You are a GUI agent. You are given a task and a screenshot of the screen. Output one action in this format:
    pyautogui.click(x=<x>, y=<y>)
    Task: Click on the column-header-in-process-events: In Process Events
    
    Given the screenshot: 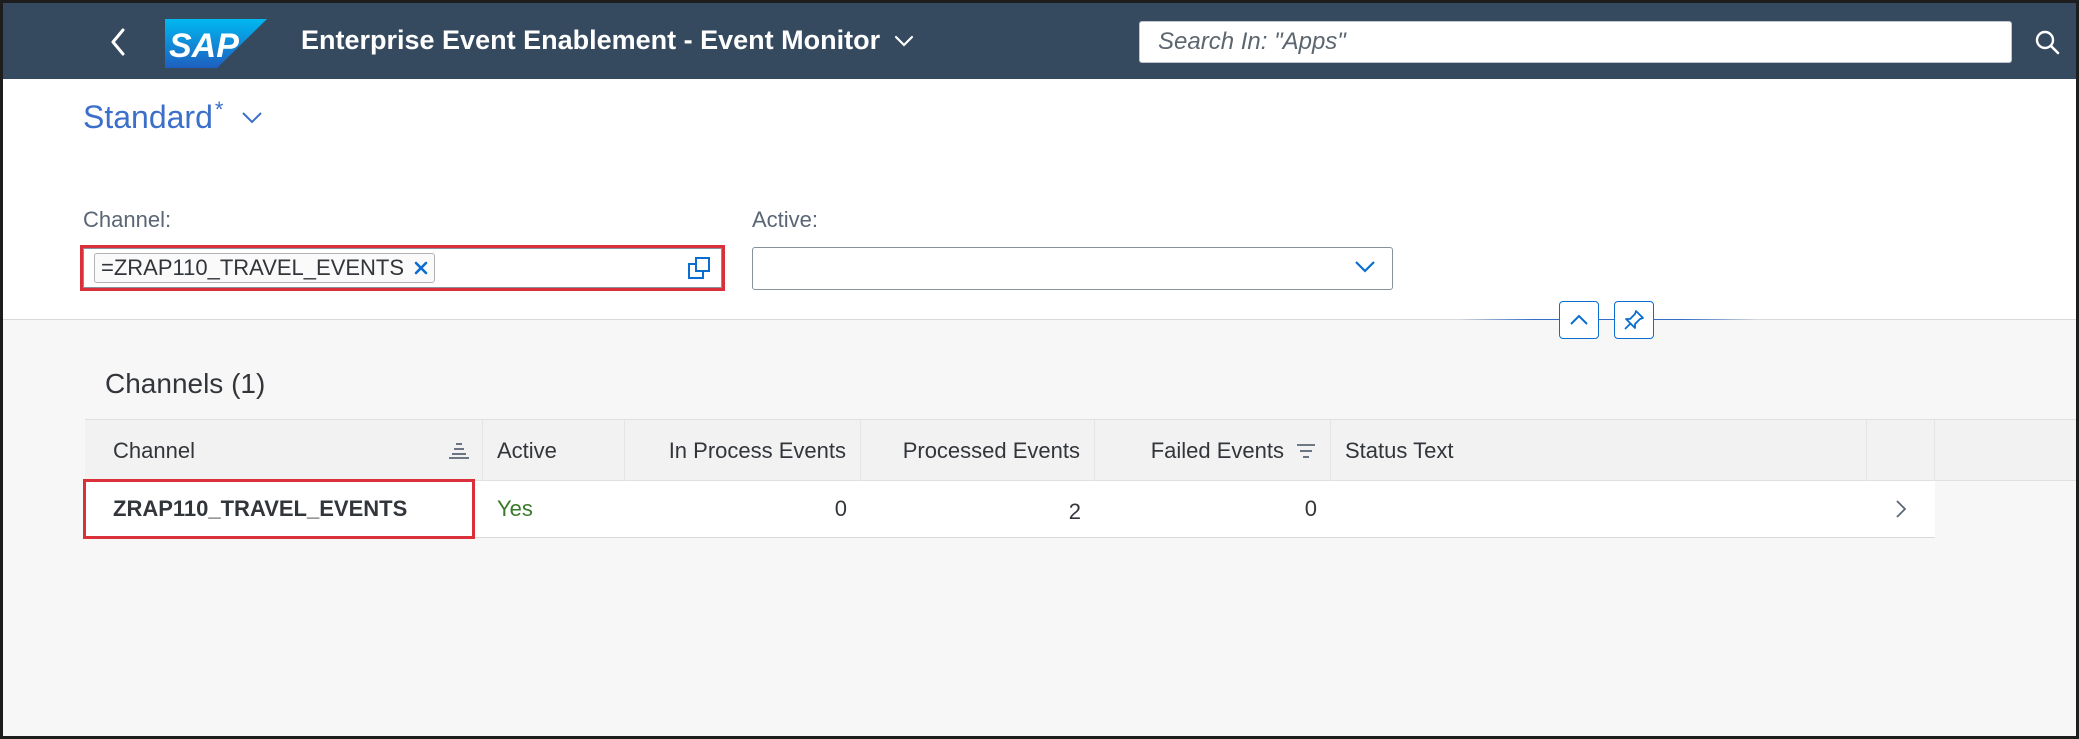 What is the action you would take?
    pyautogui.click(x=743, y=451)
    